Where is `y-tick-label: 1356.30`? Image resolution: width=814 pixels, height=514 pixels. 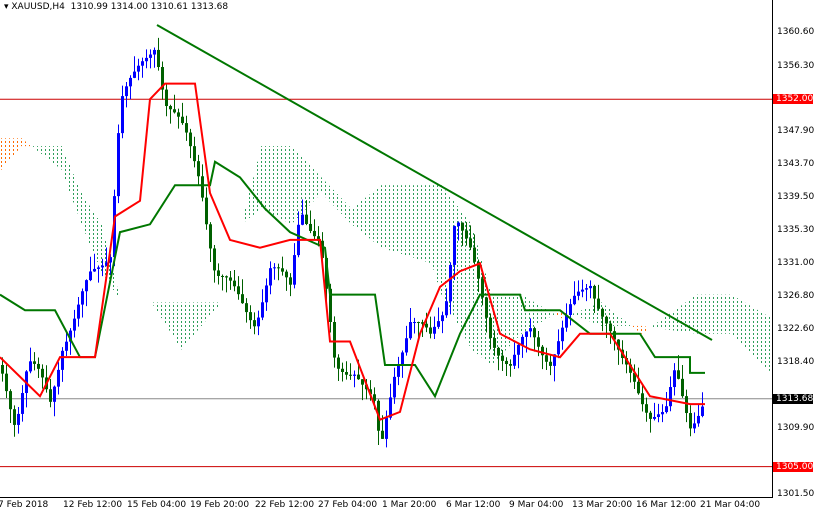 y-tick-label: 1356.30 is located at coordinates (795, 65).